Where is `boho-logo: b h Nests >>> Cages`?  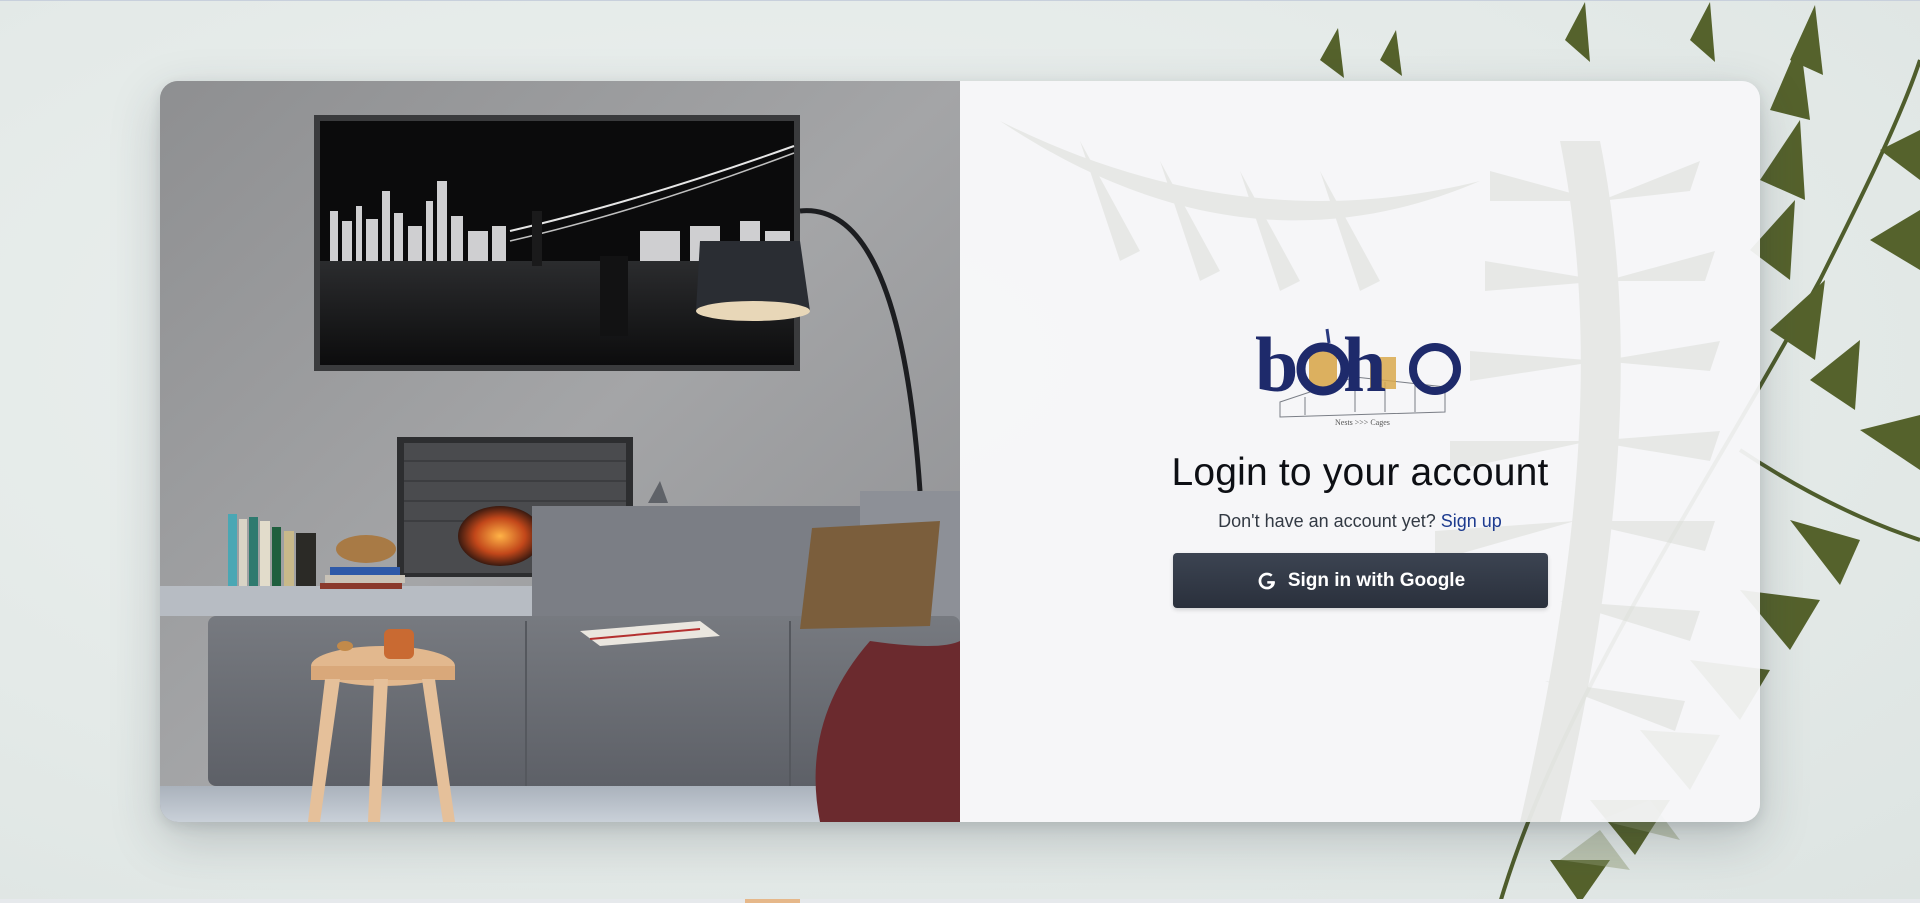
boho-logo: b h Nests >>> Cages is located at coordinates (1358, 374).